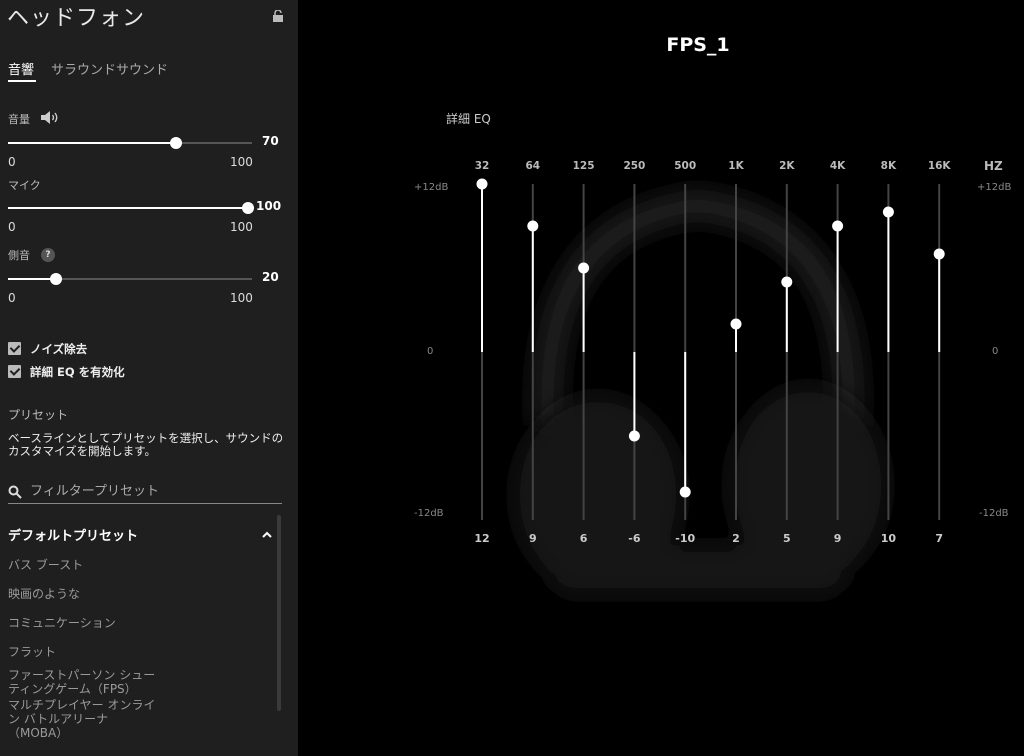  Describe the element at coordinates (634, 166) in the screenshot. I see `eq-band-frequency: 250` at that location.